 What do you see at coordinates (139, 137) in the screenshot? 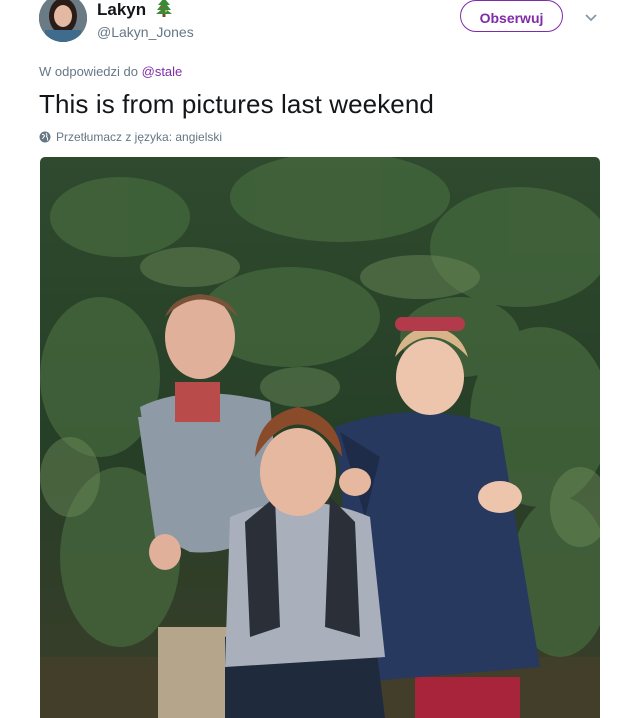
I see `translate-label: Przetłumacz z języka: angielski` at bounding box center [139, 137].